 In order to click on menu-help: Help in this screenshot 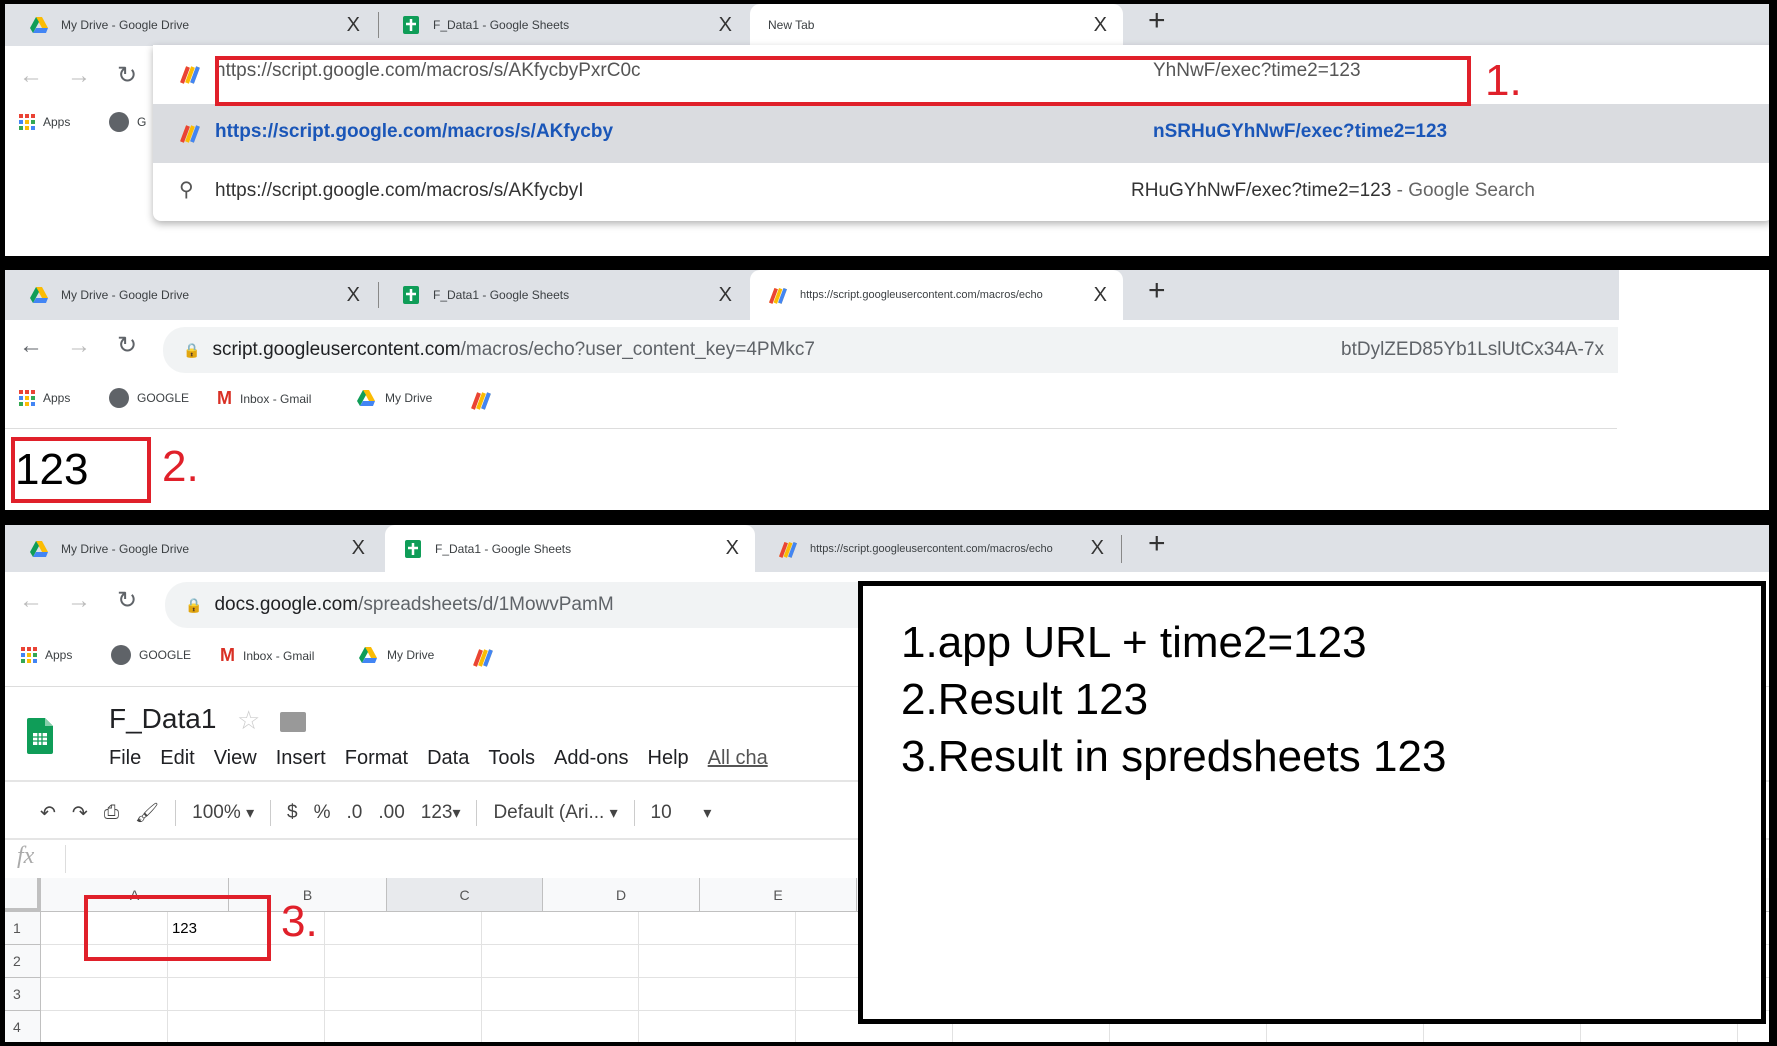, I will do `click(668, 758)`.